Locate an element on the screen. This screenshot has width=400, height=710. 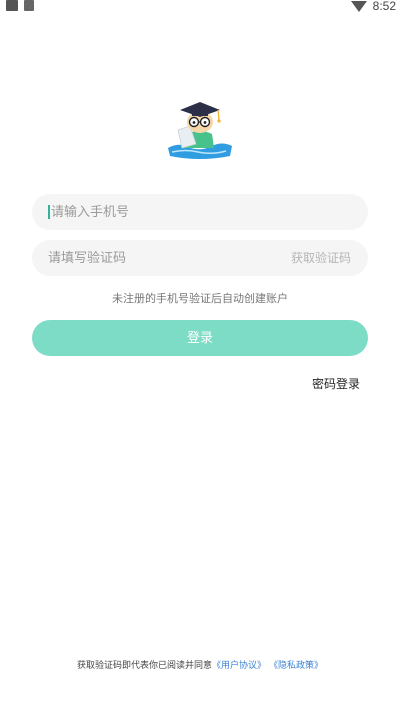
verification-code-field: 获取验证码 is located at coordinates (200, 258).